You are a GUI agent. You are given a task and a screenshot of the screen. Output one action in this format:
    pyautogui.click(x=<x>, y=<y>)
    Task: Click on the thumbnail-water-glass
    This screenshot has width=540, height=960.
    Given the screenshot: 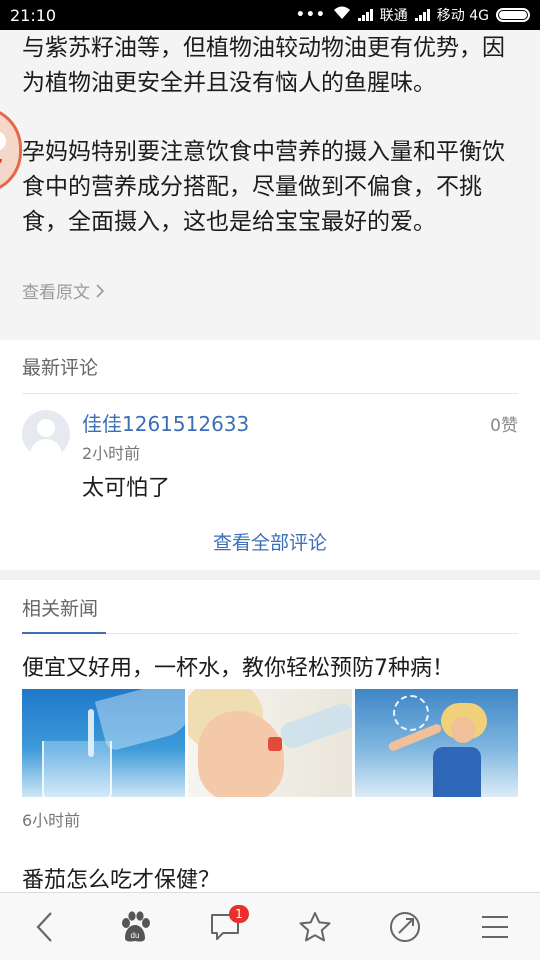 What is the action you would take?
    pyautogui.click(x=104, y=743)
    